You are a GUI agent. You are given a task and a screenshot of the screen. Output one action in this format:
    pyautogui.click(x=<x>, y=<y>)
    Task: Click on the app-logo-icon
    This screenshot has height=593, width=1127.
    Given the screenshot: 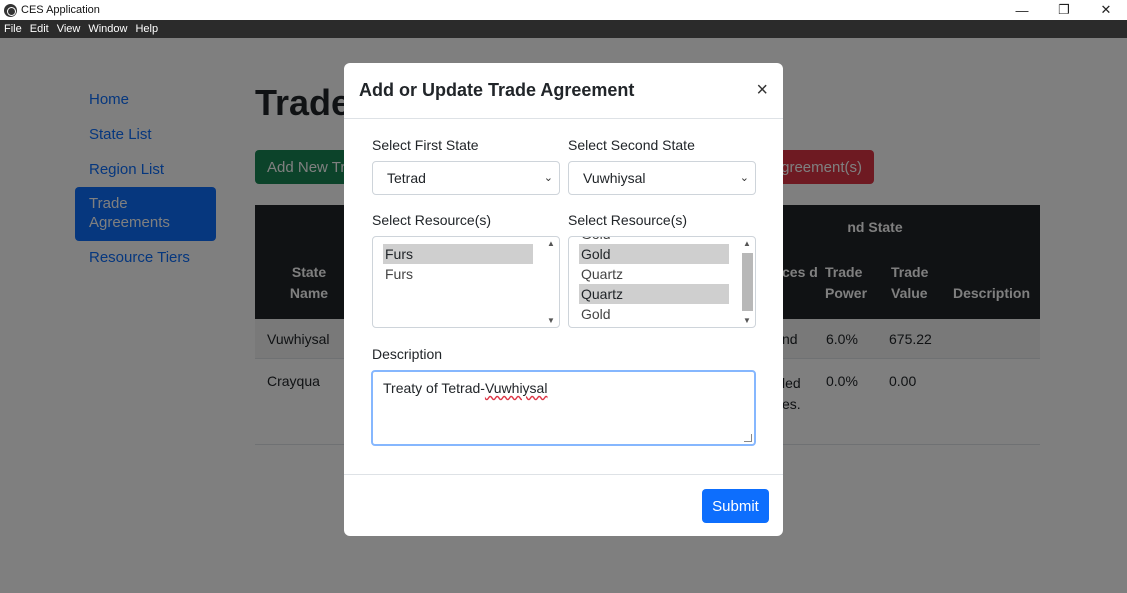 What is the action you would take?
    pyautogui.click(x=10, y=10)
    